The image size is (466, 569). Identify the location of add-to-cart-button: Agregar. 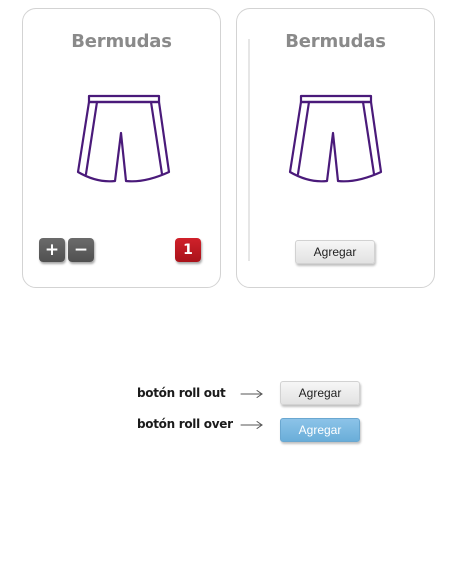
(335, 252).